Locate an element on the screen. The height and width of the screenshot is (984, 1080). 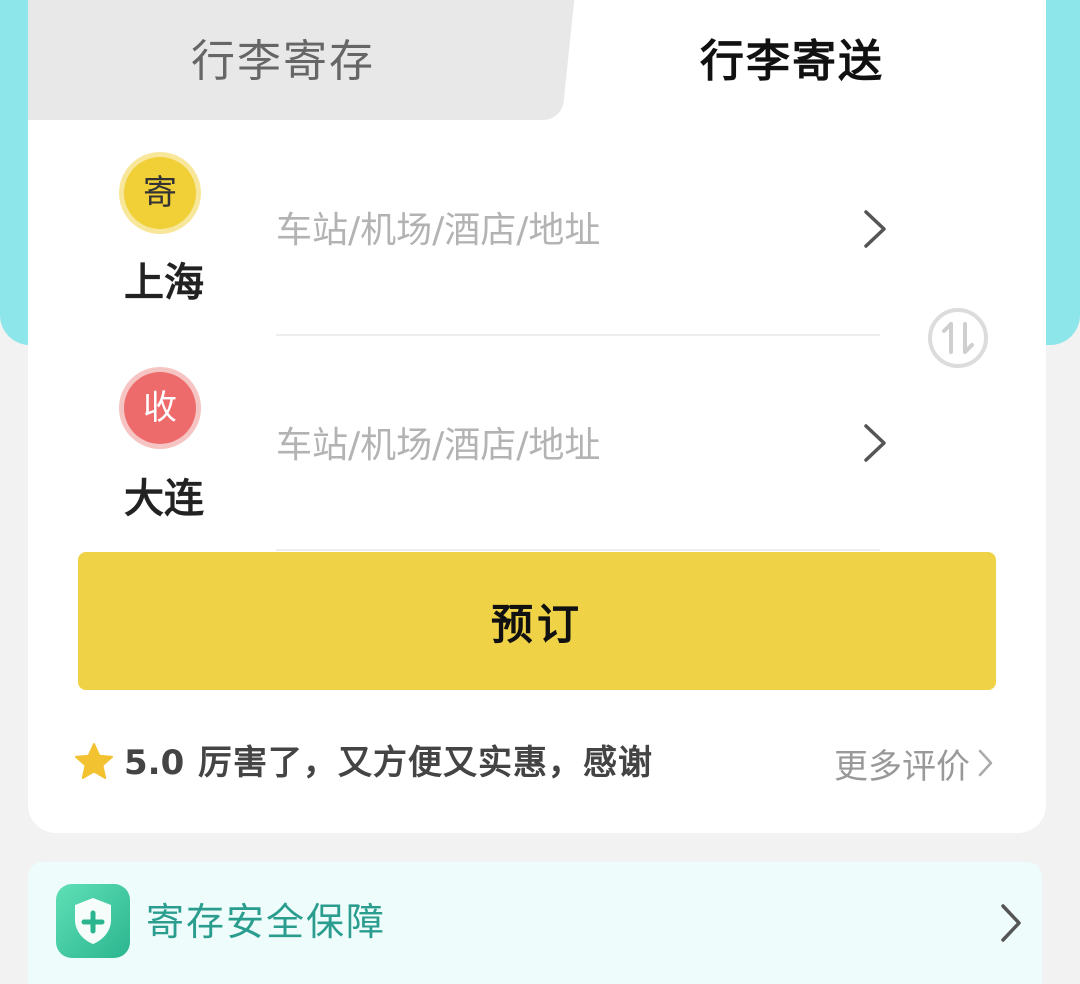
book-button: 预订 is located at coordinates (537, 621).